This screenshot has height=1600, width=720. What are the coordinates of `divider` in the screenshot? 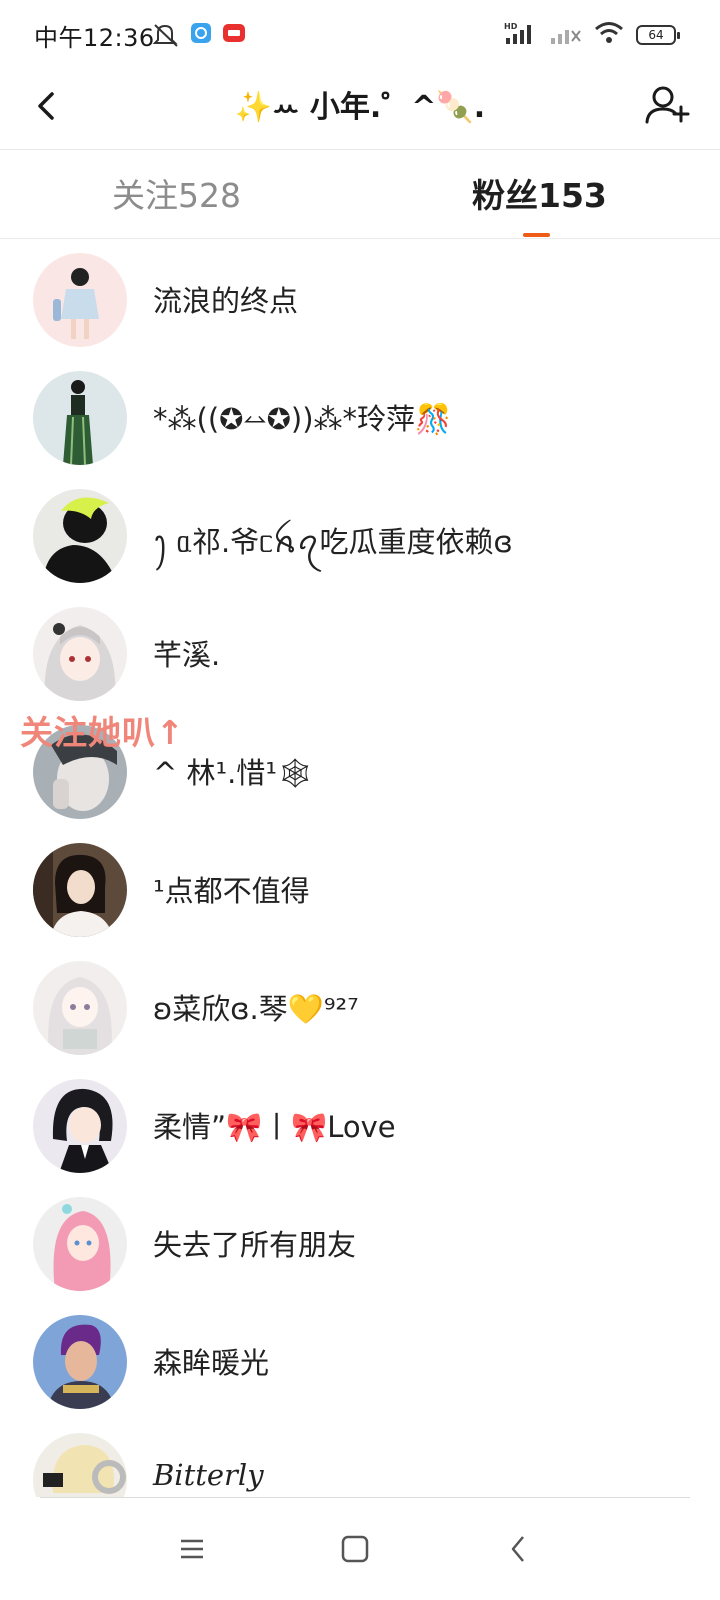 It's located at (365, 1497).